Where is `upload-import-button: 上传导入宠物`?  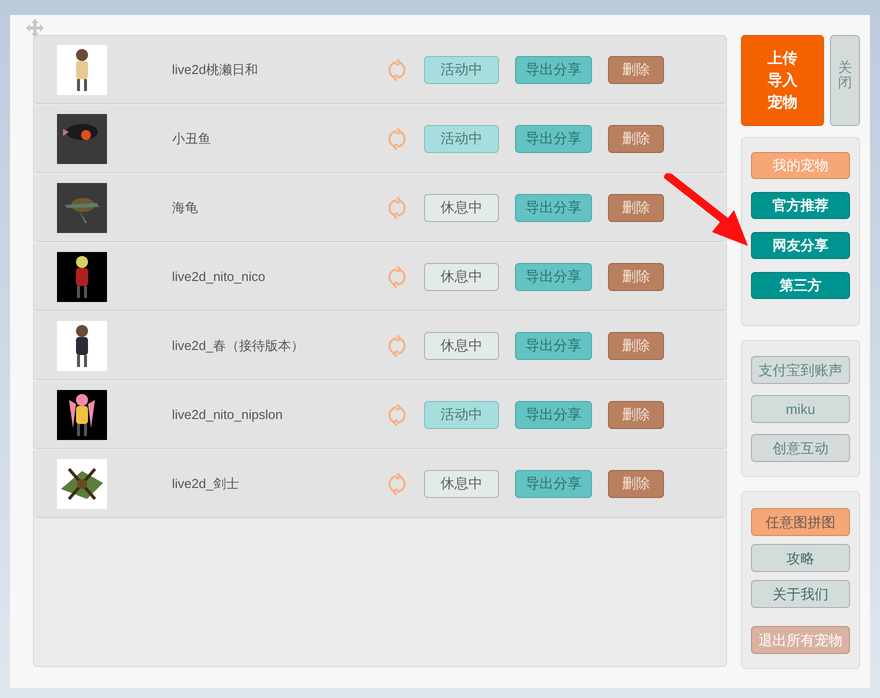
upload-import-button: 上传导入宠物 is located at coordinates (782, 80).